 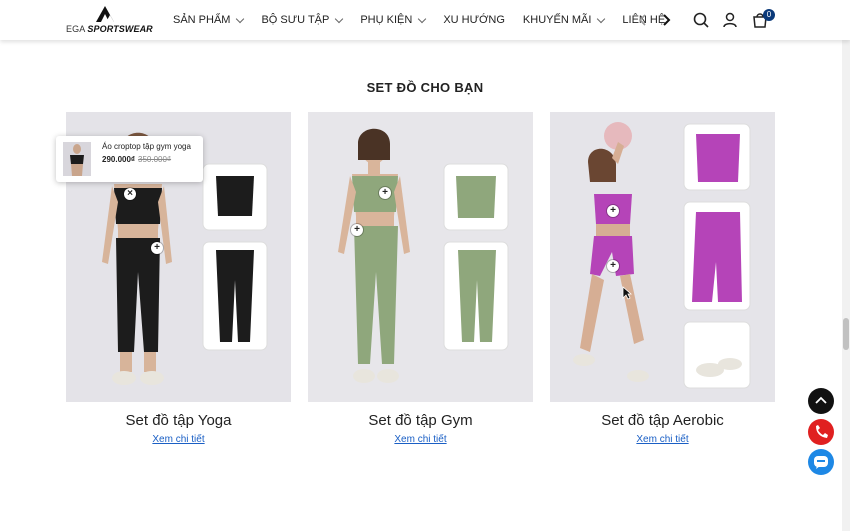 I want to click on product-thumbnail, so click(x=77, y=159).